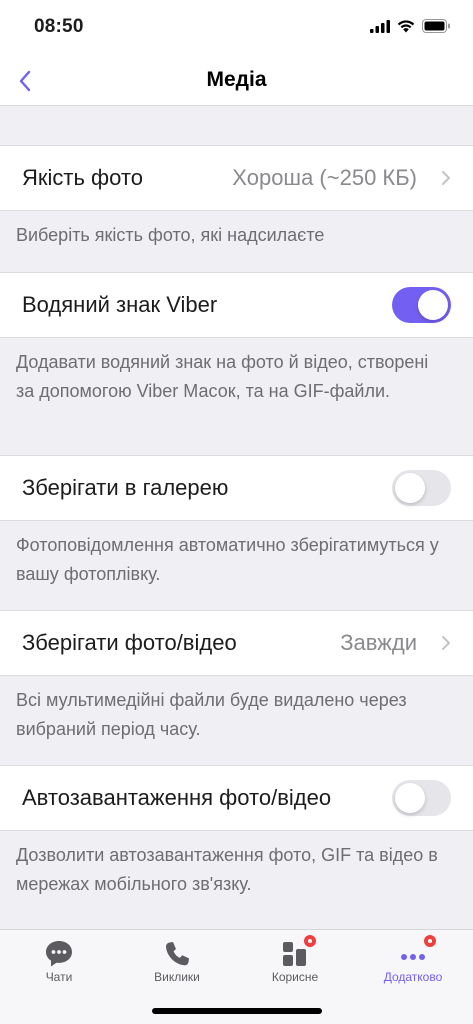  Describe the element at coordinates (406, 25) in the screenshot. I see `wifi-icon` at that location.